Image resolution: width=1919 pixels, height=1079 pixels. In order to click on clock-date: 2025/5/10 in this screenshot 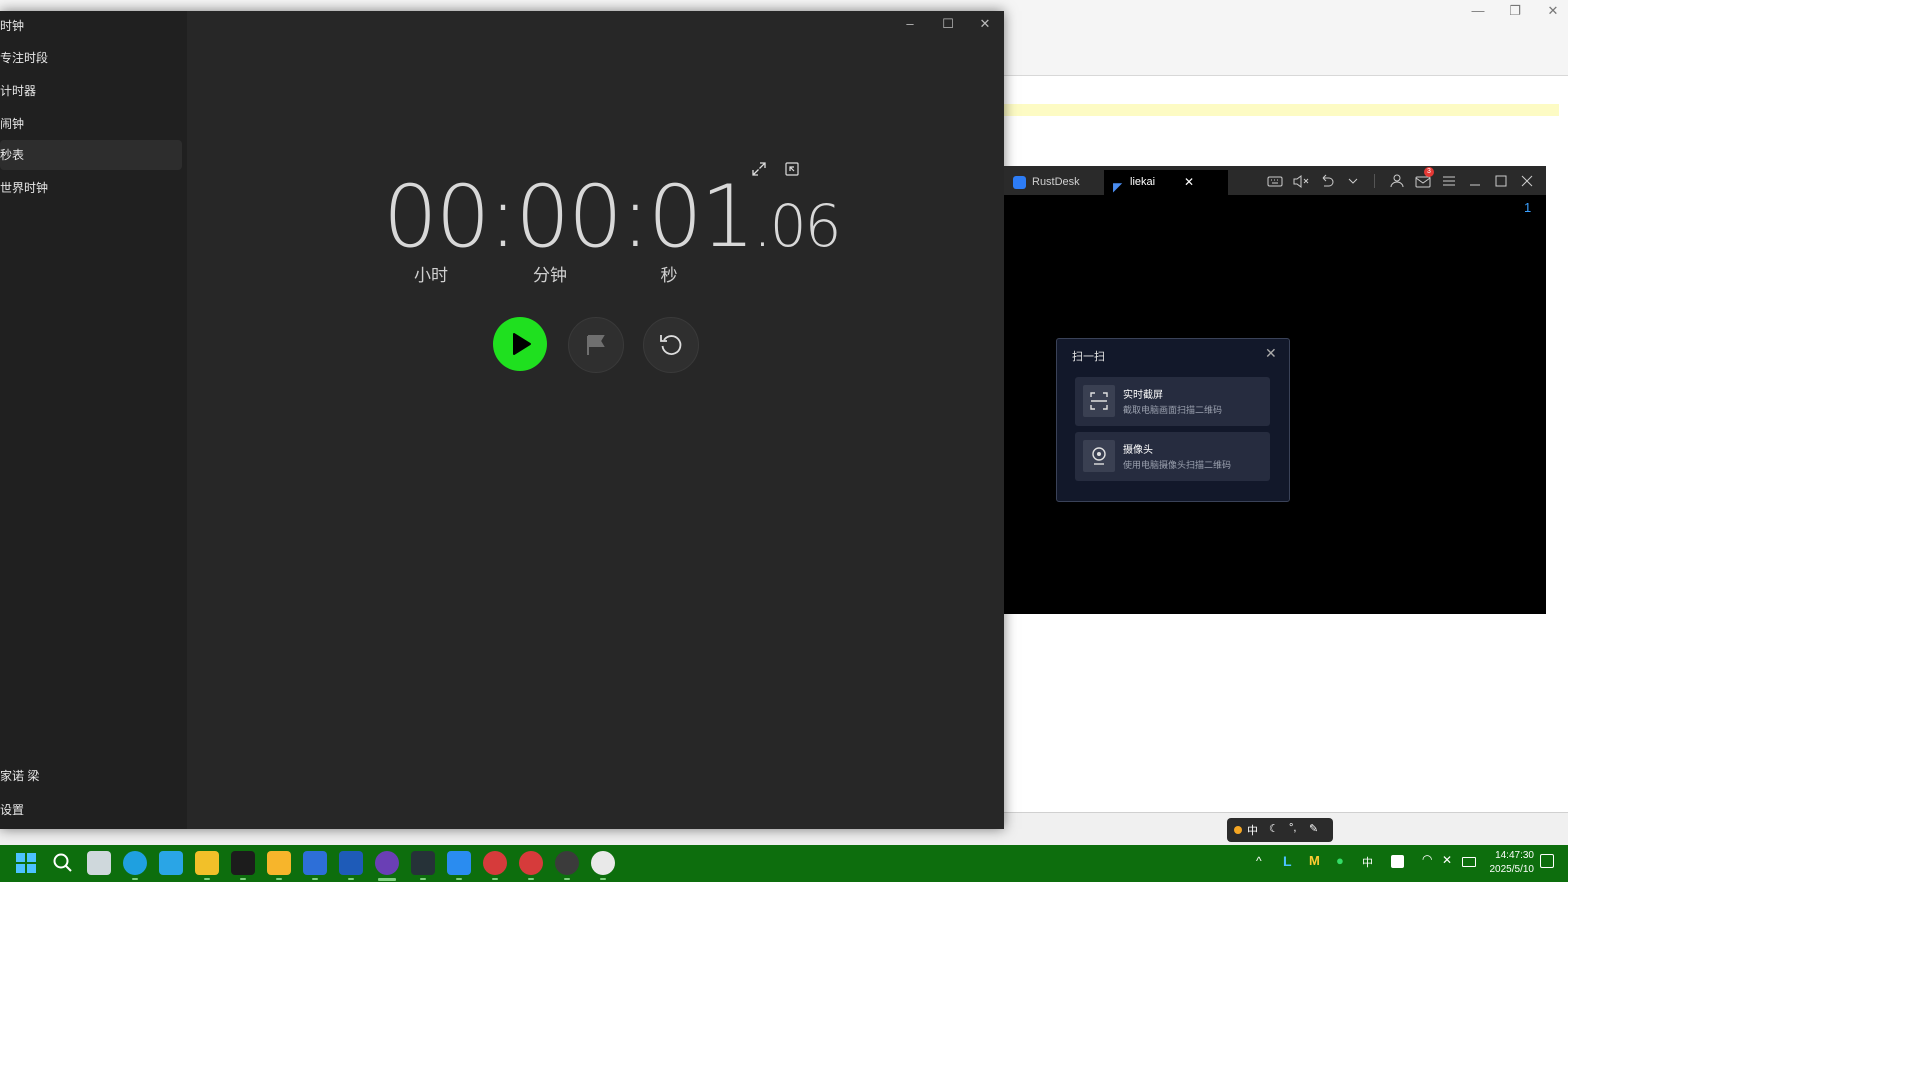, I will do `click(1509, 869)`.